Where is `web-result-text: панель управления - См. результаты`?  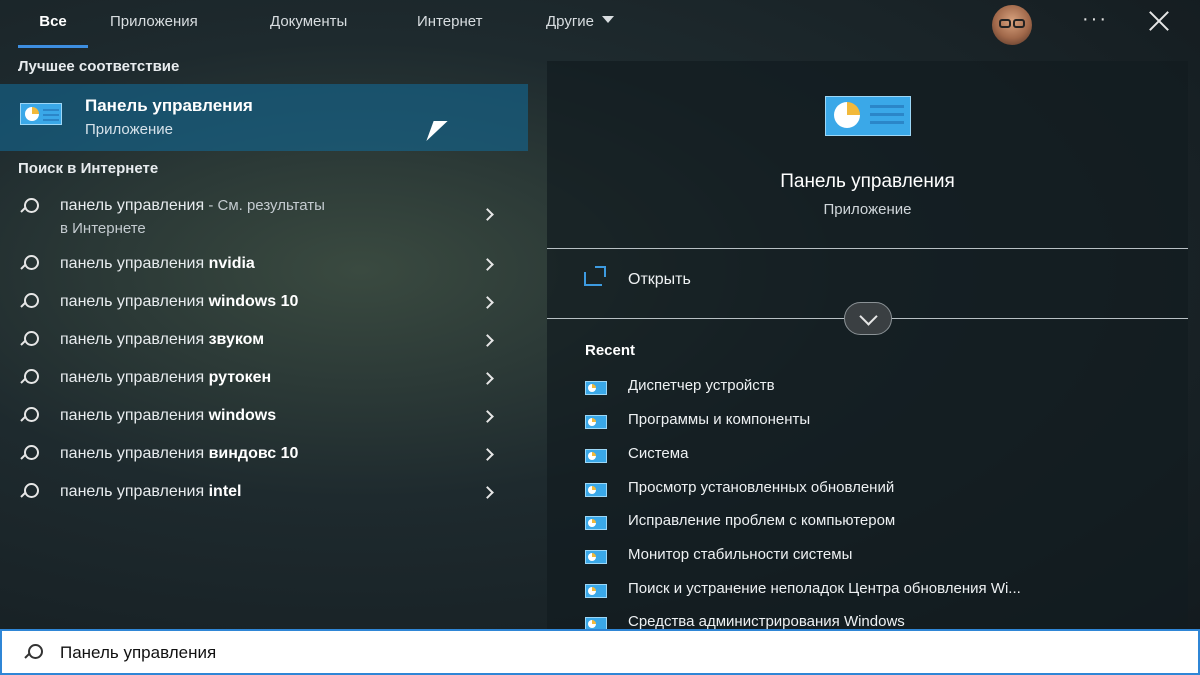 web-result-text: панель управления - См. результаты is located at coordinates (192, 205).